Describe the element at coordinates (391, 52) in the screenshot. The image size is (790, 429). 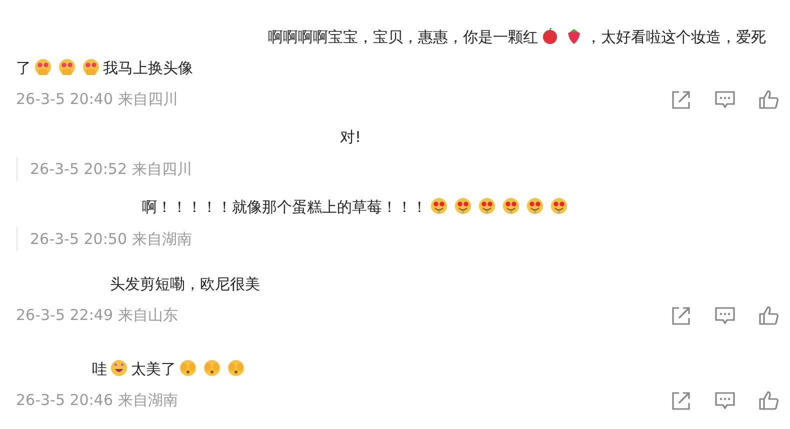
I see `comment-text: 啊啊啊啊宝宝，宝贝，惠惠，你是一颗红 ，太好看啦这个妆造，爱死了 我马上换头像` at that location.